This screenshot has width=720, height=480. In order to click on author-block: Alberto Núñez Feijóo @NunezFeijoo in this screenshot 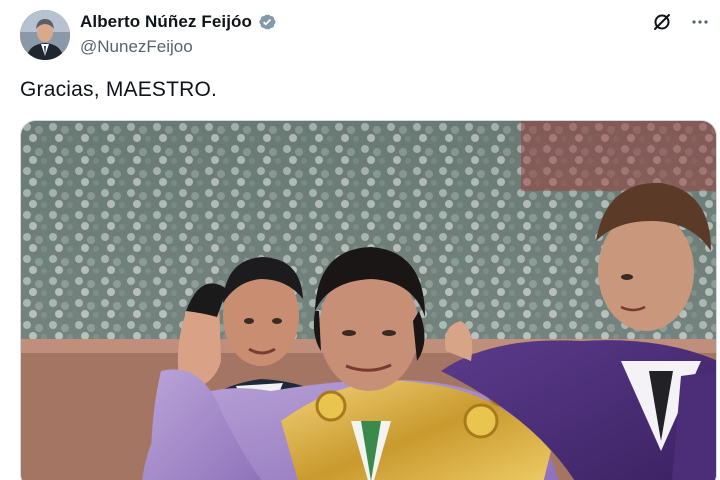, I will do `click(178, 33)`.